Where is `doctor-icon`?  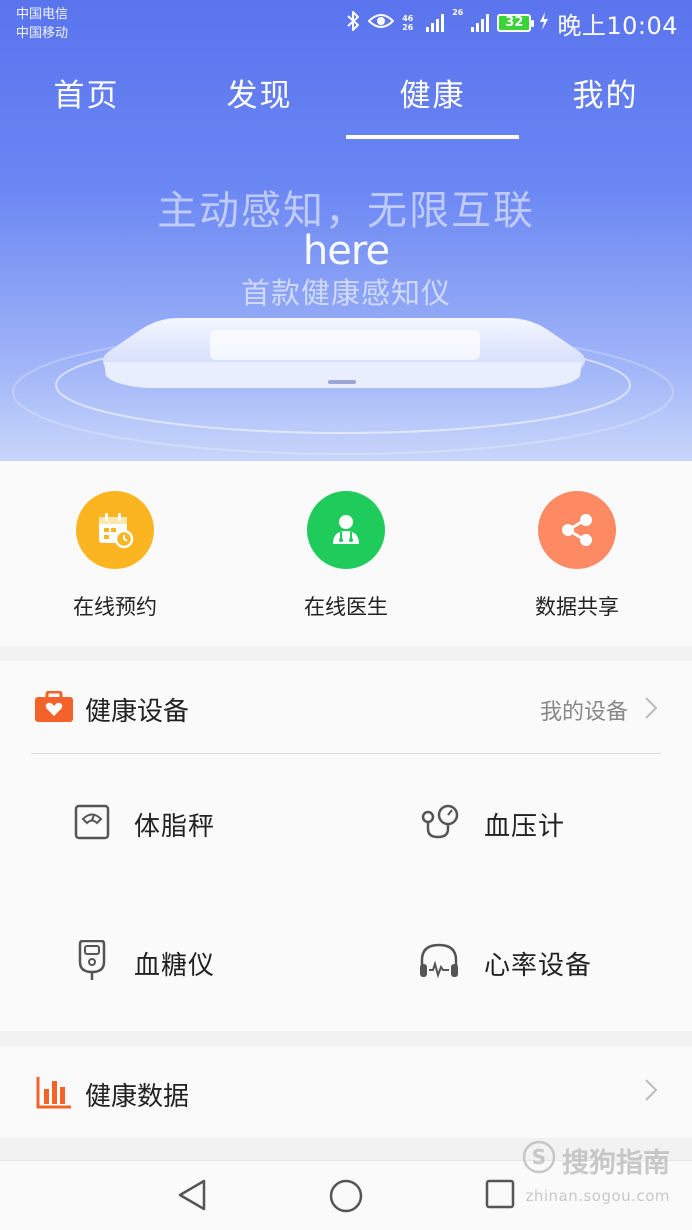
doctor-icon is located at coordinates (346, 530).